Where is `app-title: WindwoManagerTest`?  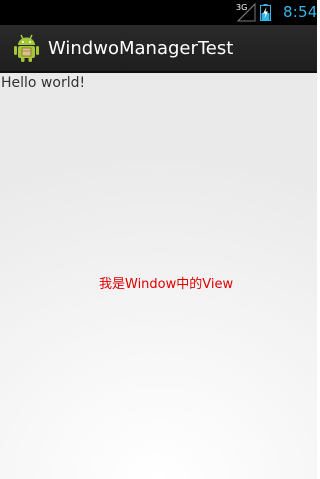 app-title: WindwoManagerTest is located at coordinates (141, 48).